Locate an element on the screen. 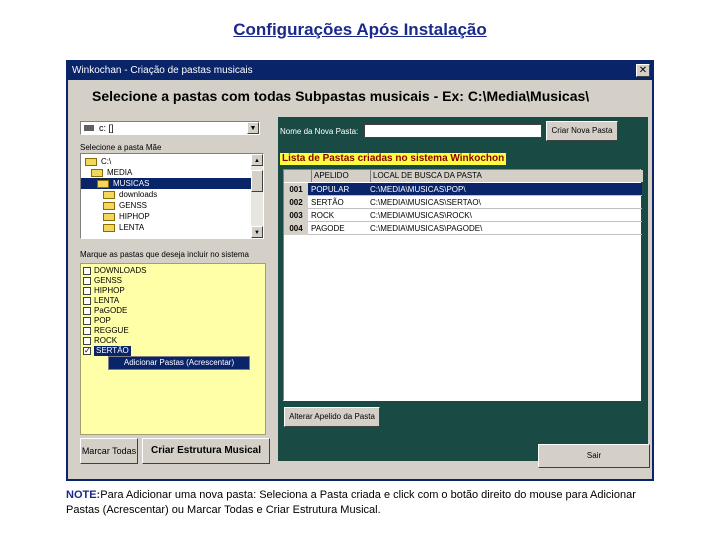  drive-icon is located at coordinates (89, 128).